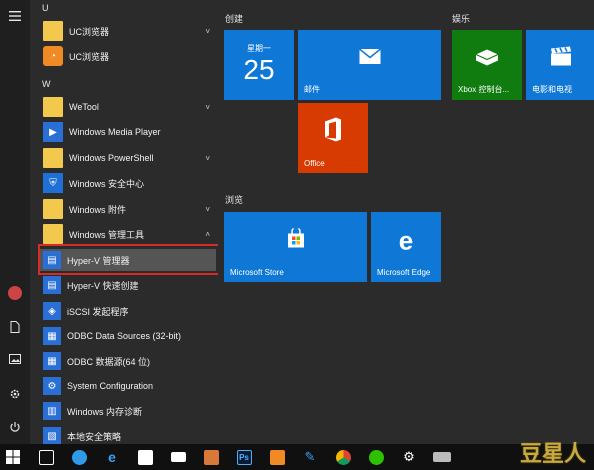 Image resolution: width=594 pixels, height=470 pixels. Describe the element at coordinates (52, 436) in the screenshot. I see `security-policy-icon: ▧` at that location.